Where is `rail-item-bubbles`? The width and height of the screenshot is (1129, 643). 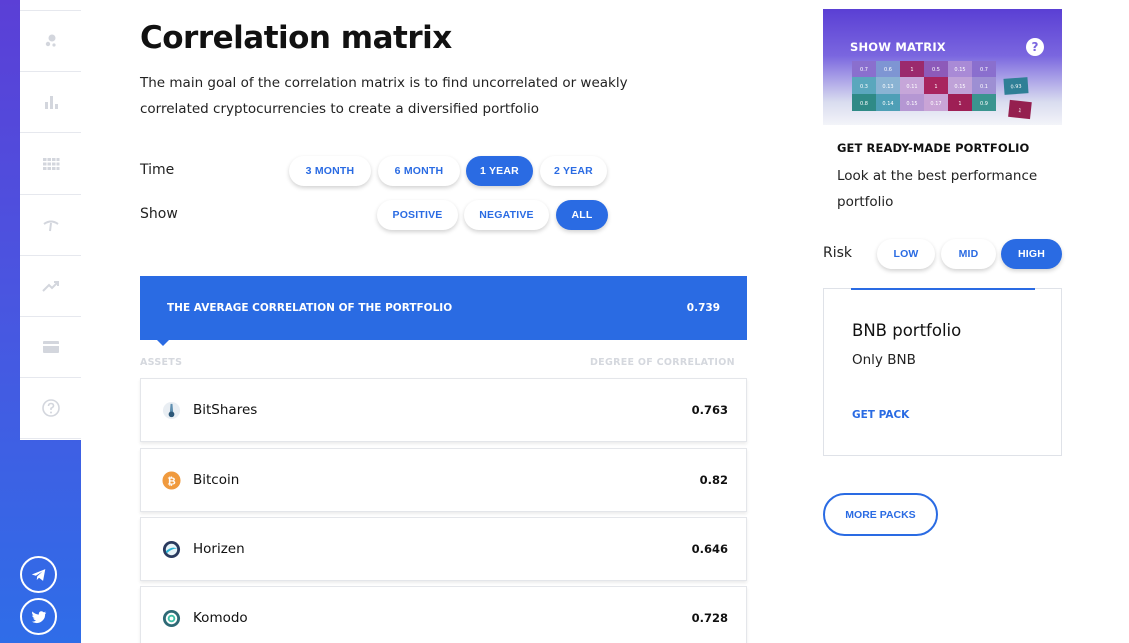
rail-item-bubbles is located at coordinates (50, 41).